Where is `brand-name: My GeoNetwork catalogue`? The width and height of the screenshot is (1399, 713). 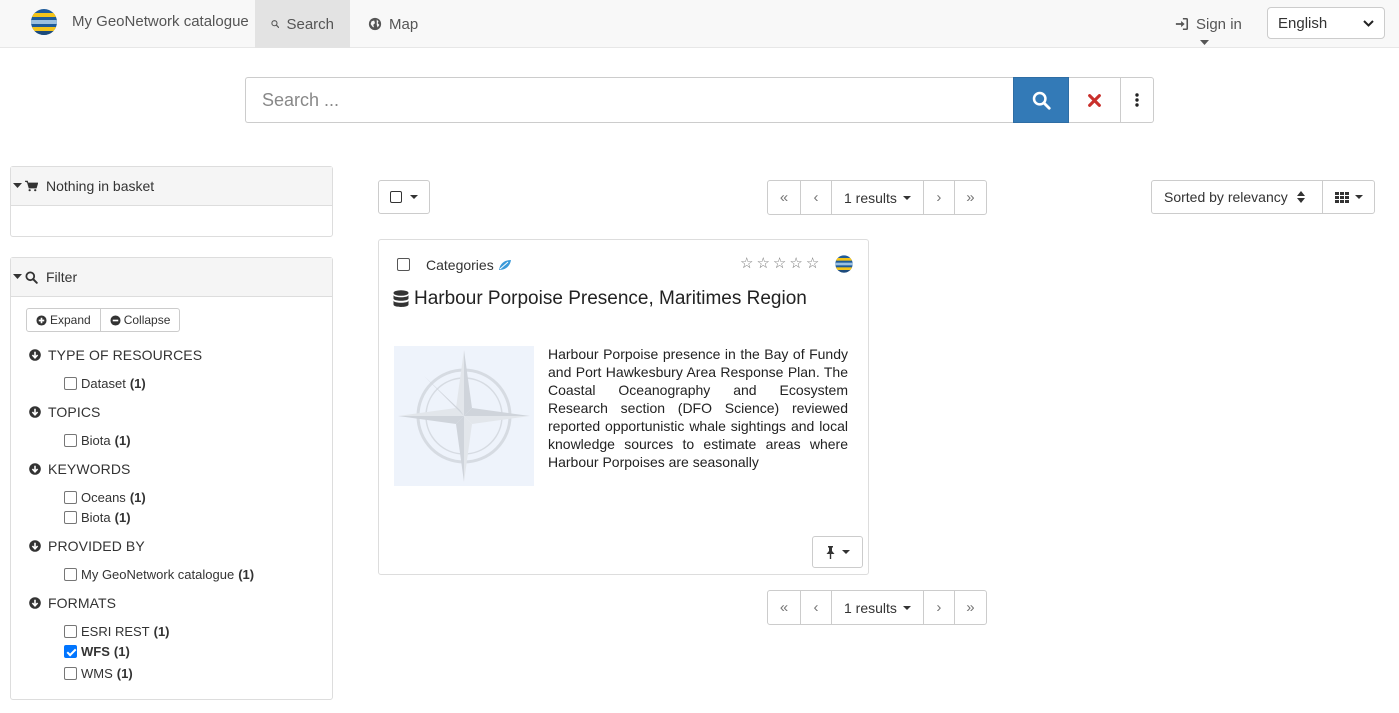 brand-name: My GeoNetwork catalogue is located at coordinates (160, 21).